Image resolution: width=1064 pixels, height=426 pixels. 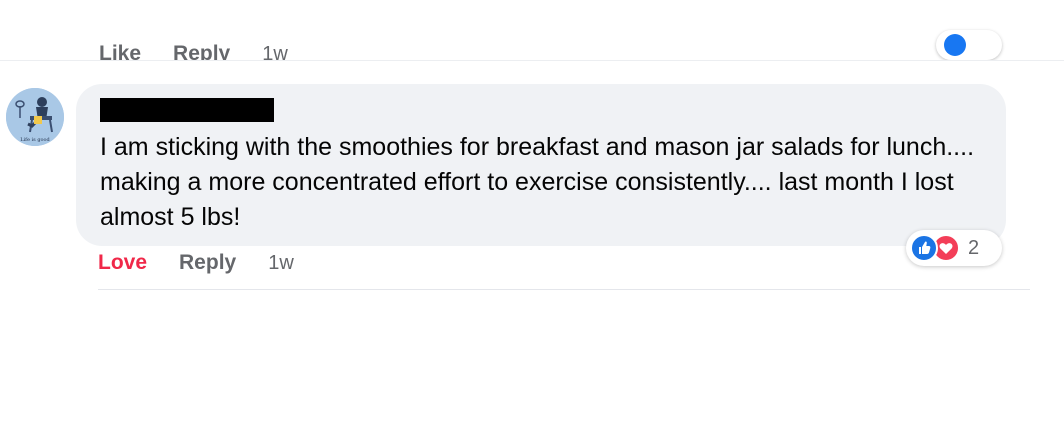 What do you see at coordinates (954, 248) in the screenshot?
I see `reaction-summary: 2` at bounding box center [954, 248].